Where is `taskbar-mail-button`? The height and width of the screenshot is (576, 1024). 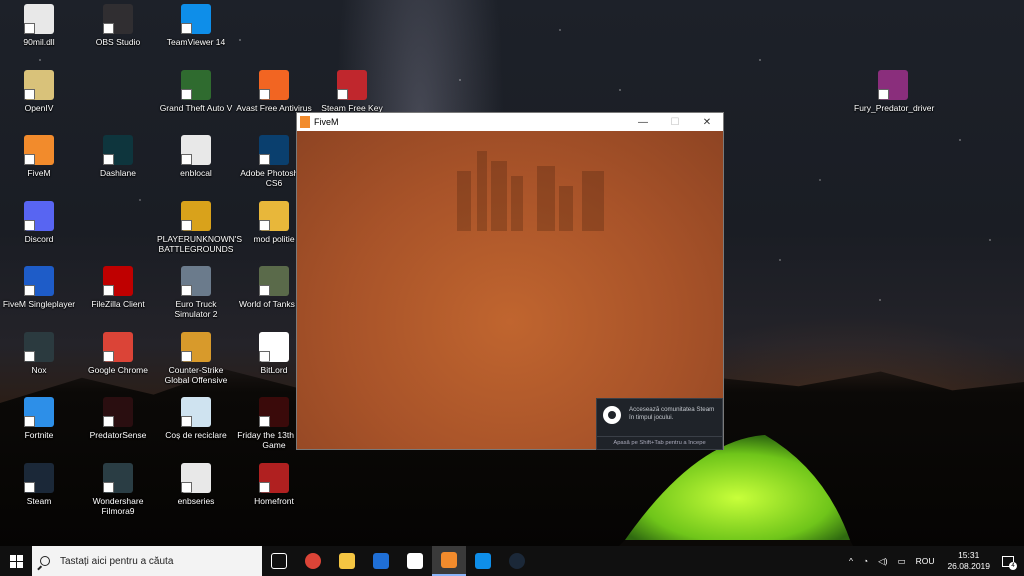
taskbar-mail-button is located at coordinates (415, 561).